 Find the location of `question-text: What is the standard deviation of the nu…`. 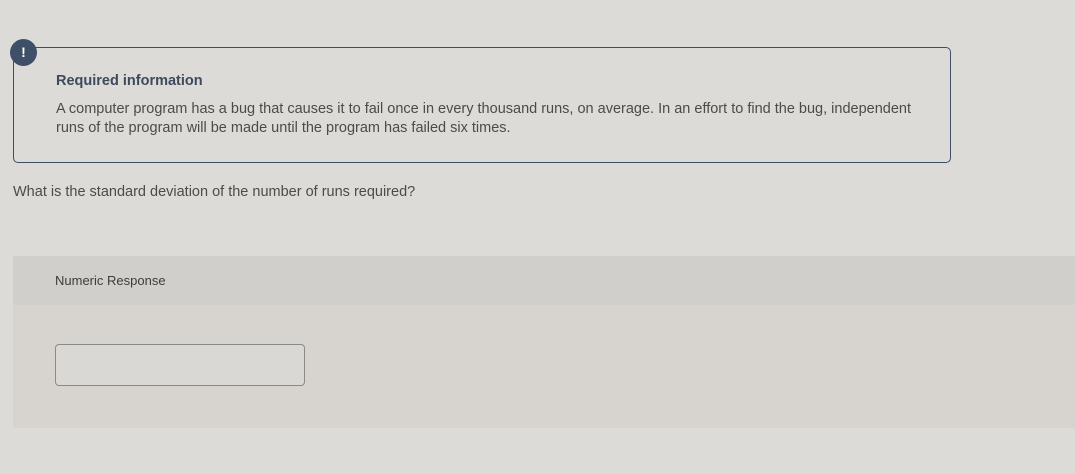

question-text: What is the standard deviation of the nu… is located at coordinates (214, 192).